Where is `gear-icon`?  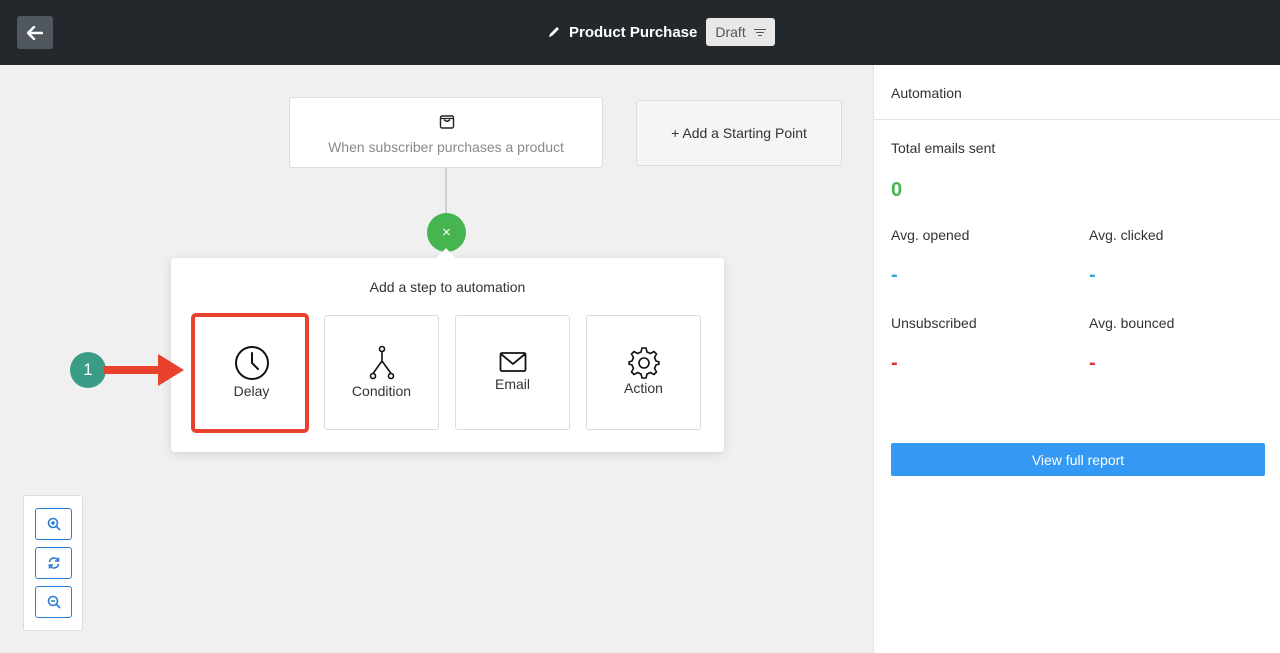 gear-icon is located at coordinates (643, 363).